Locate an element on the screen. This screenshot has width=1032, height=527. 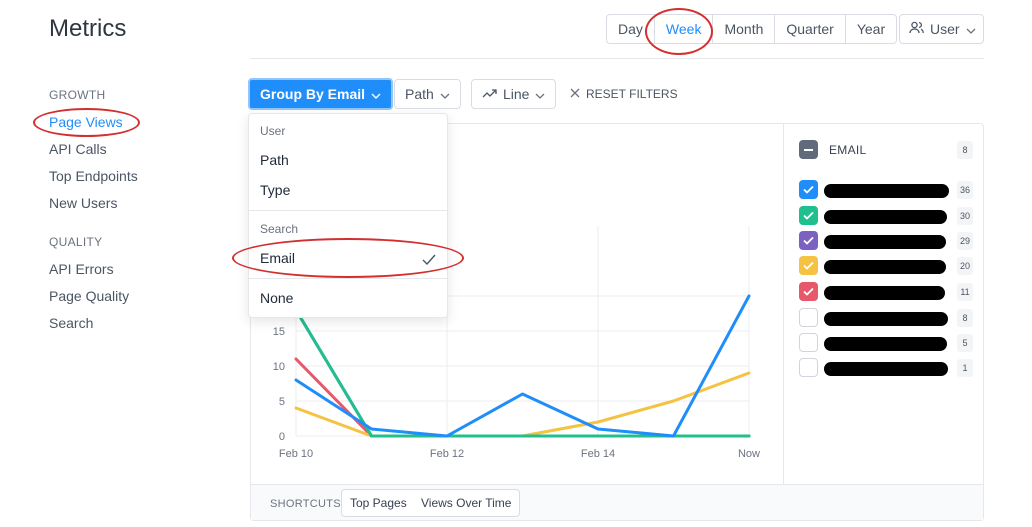
dropdown-item-email: Email is located at coordinates (277, 258).